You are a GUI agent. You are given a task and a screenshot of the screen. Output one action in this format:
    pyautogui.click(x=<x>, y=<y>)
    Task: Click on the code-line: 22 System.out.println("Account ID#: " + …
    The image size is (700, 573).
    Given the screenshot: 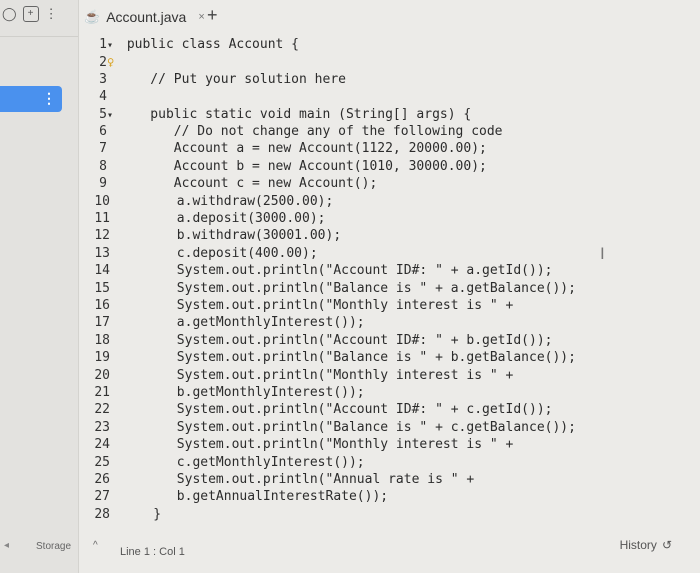 What is the action you would take?
    pyautogui.click(x=316, y=410)
    